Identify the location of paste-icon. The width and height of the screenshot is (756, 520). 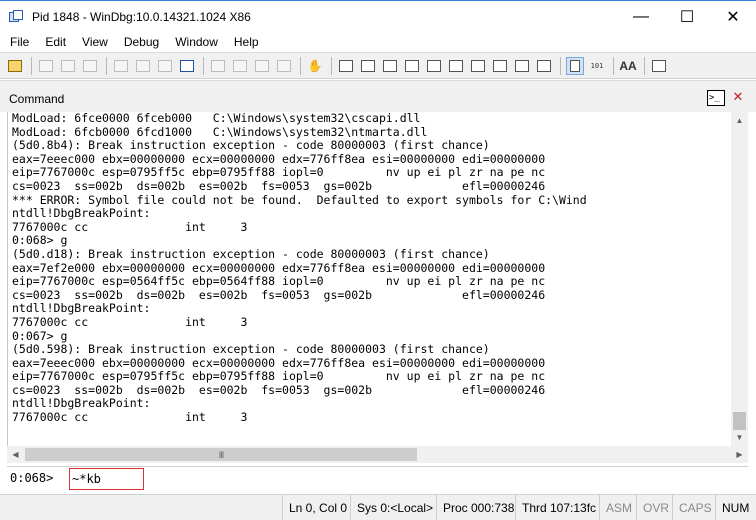
(90, 66).